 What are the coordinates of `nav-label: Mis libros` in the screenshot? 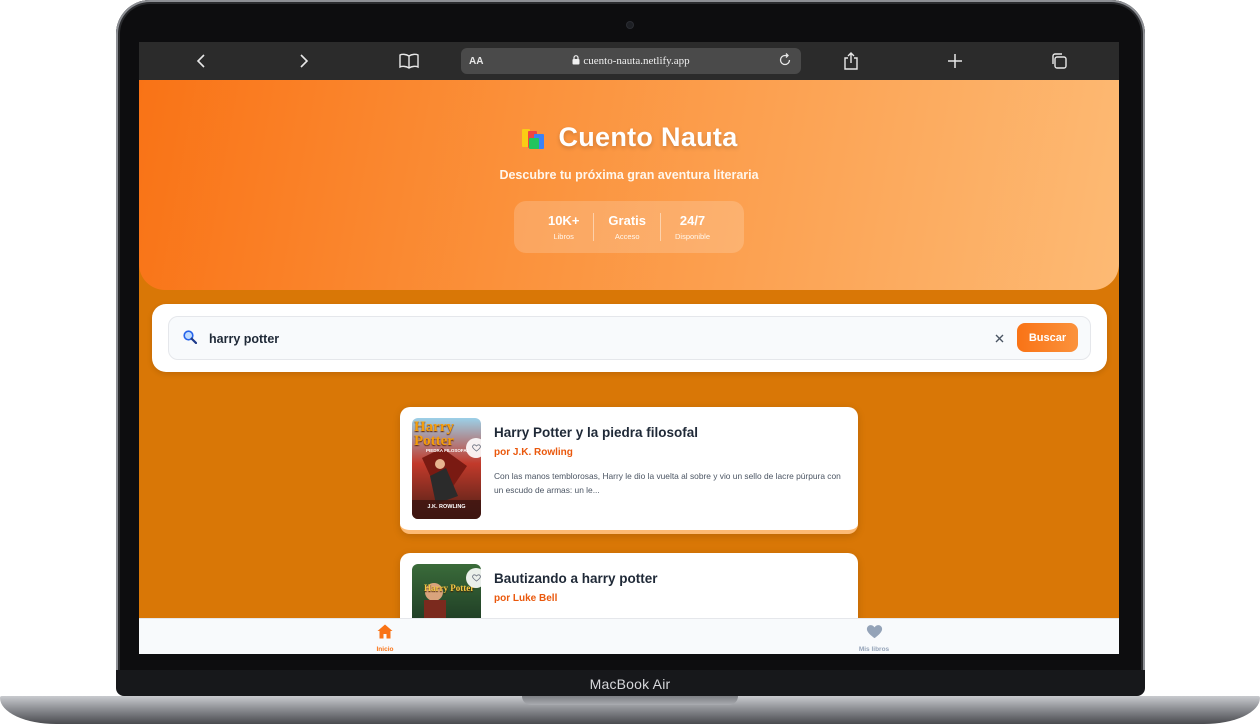 It's located at (874, 649).